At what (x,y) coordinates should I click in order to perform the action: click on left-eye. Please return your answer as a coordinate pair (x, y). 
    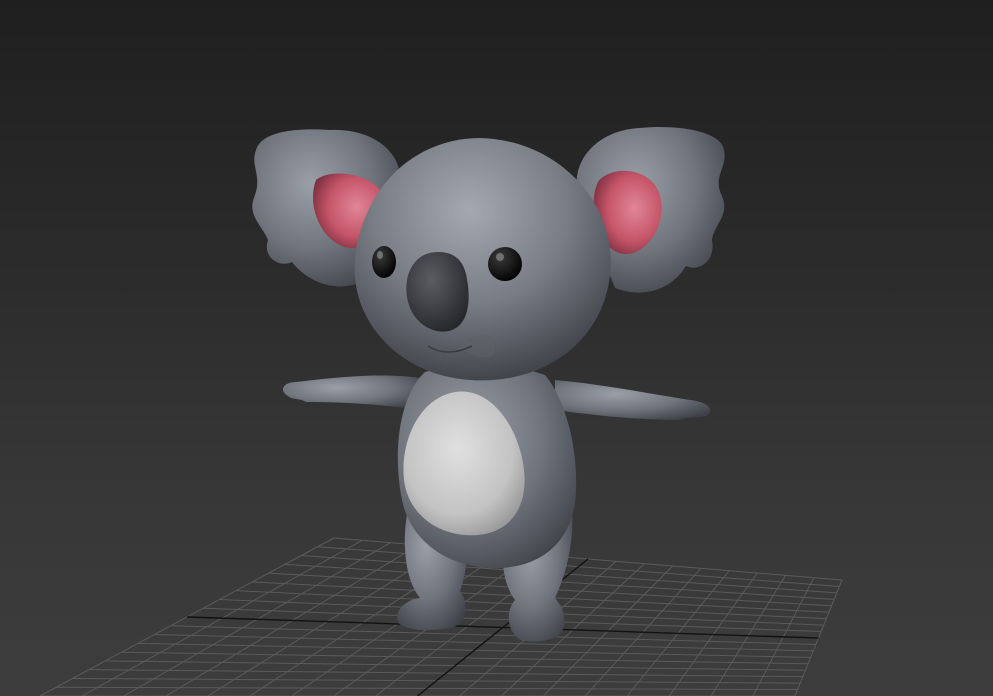
    Looking at the image, I should click on (384, 262).